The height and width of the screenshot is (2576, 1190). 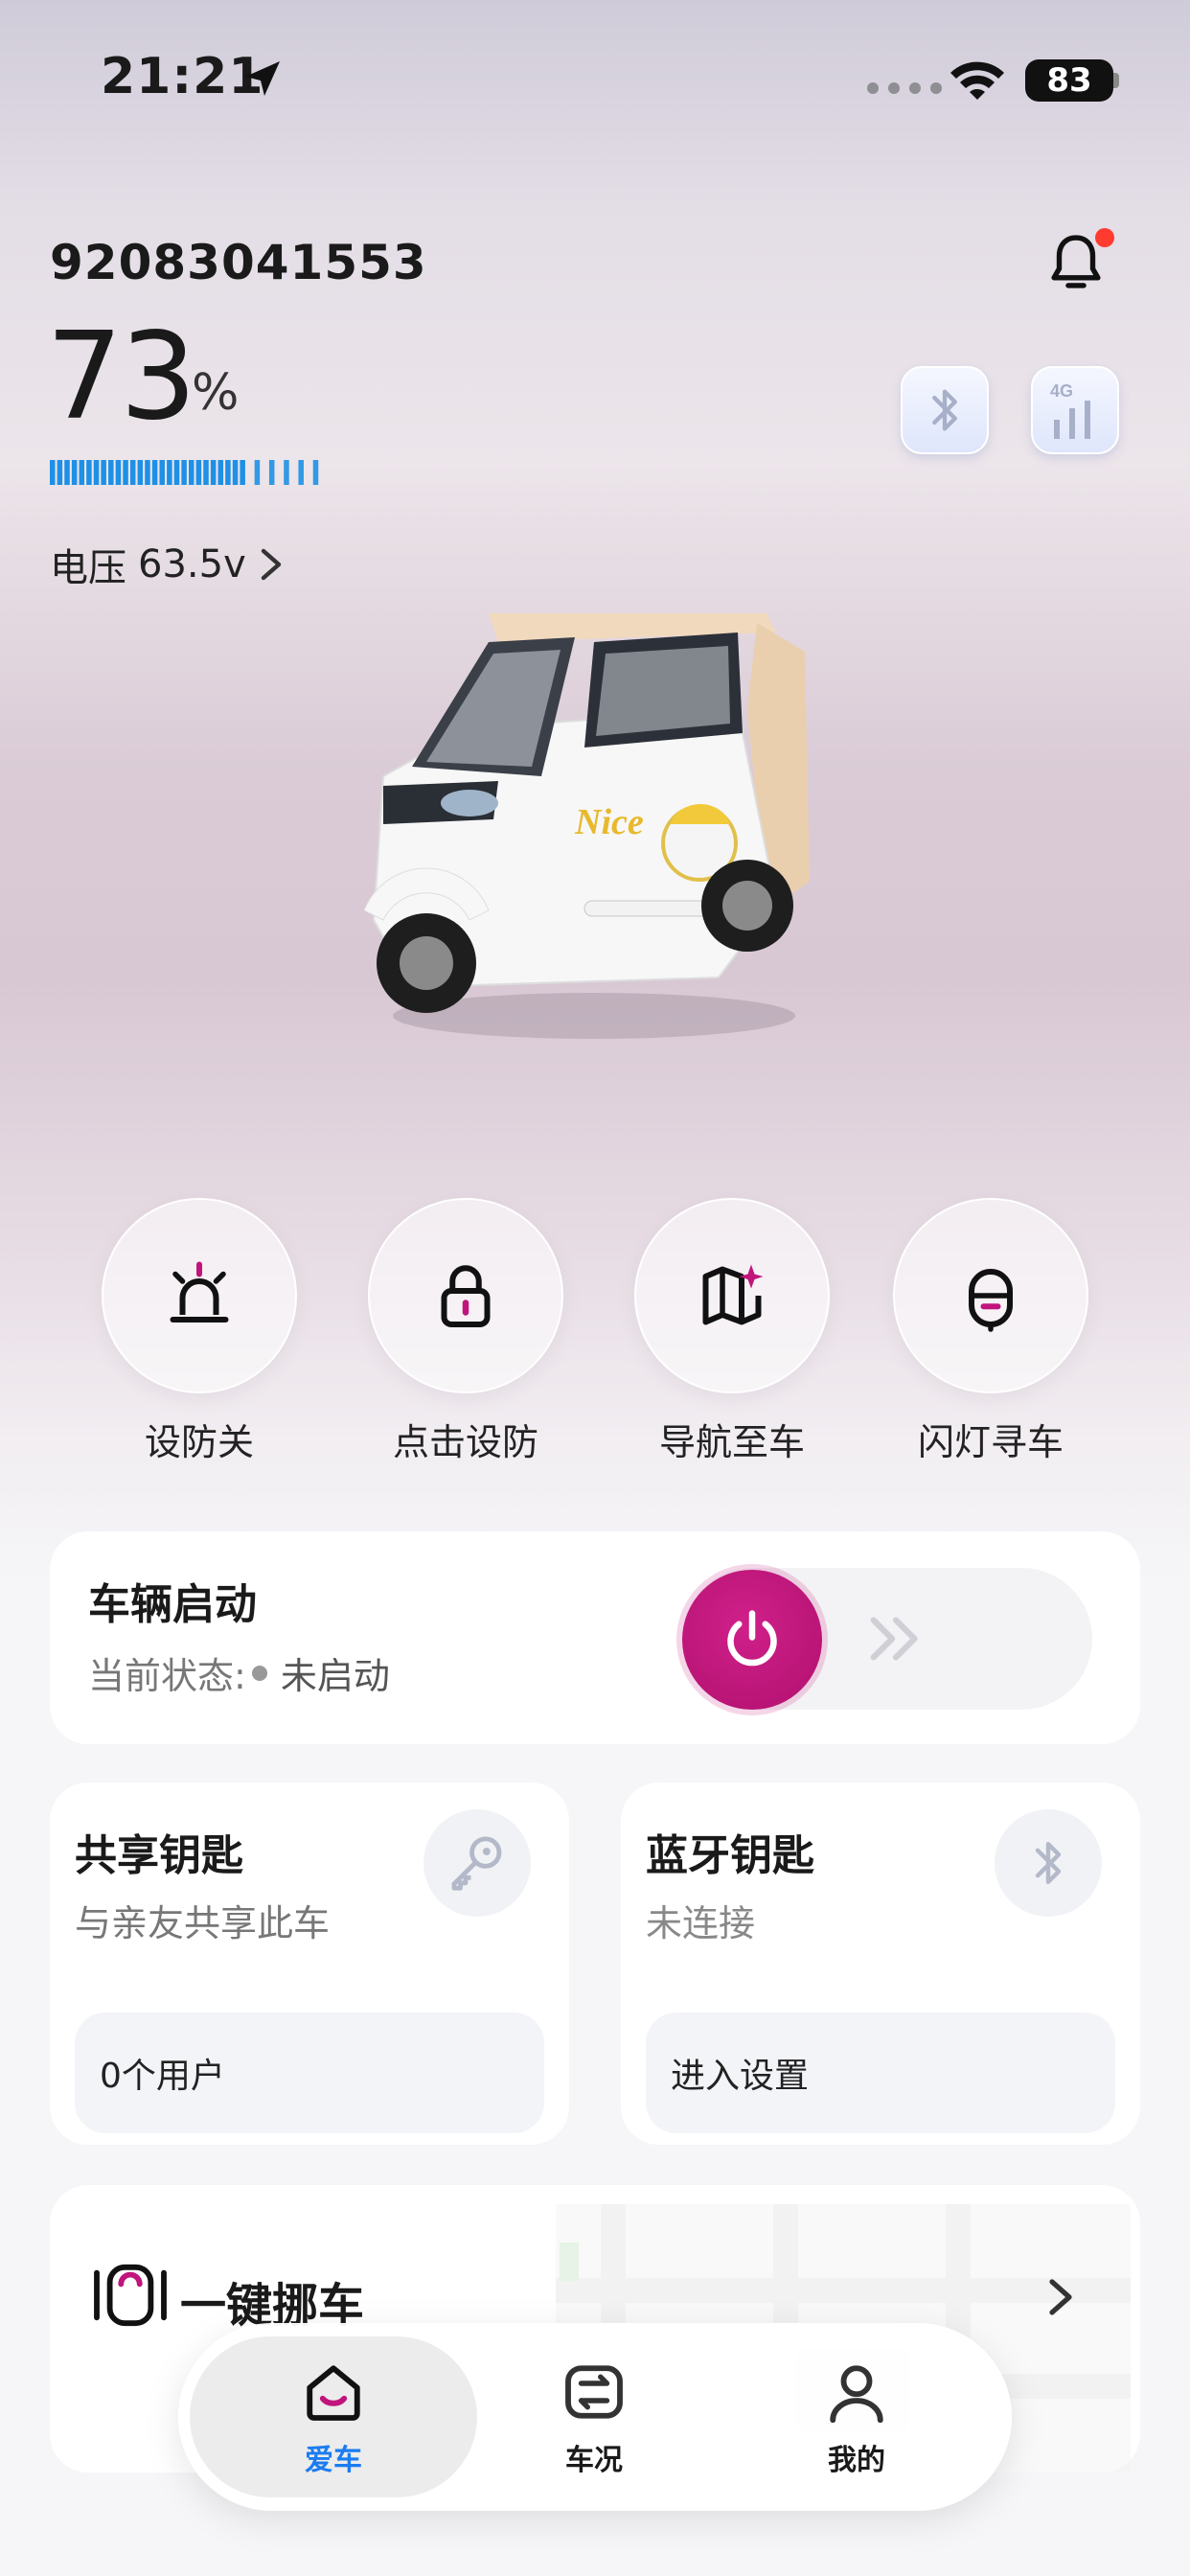 What do you see at coordinates (335, 1676) in the screenshot?
I see `status-value: 未启动` at bounding box center [335, 1676].